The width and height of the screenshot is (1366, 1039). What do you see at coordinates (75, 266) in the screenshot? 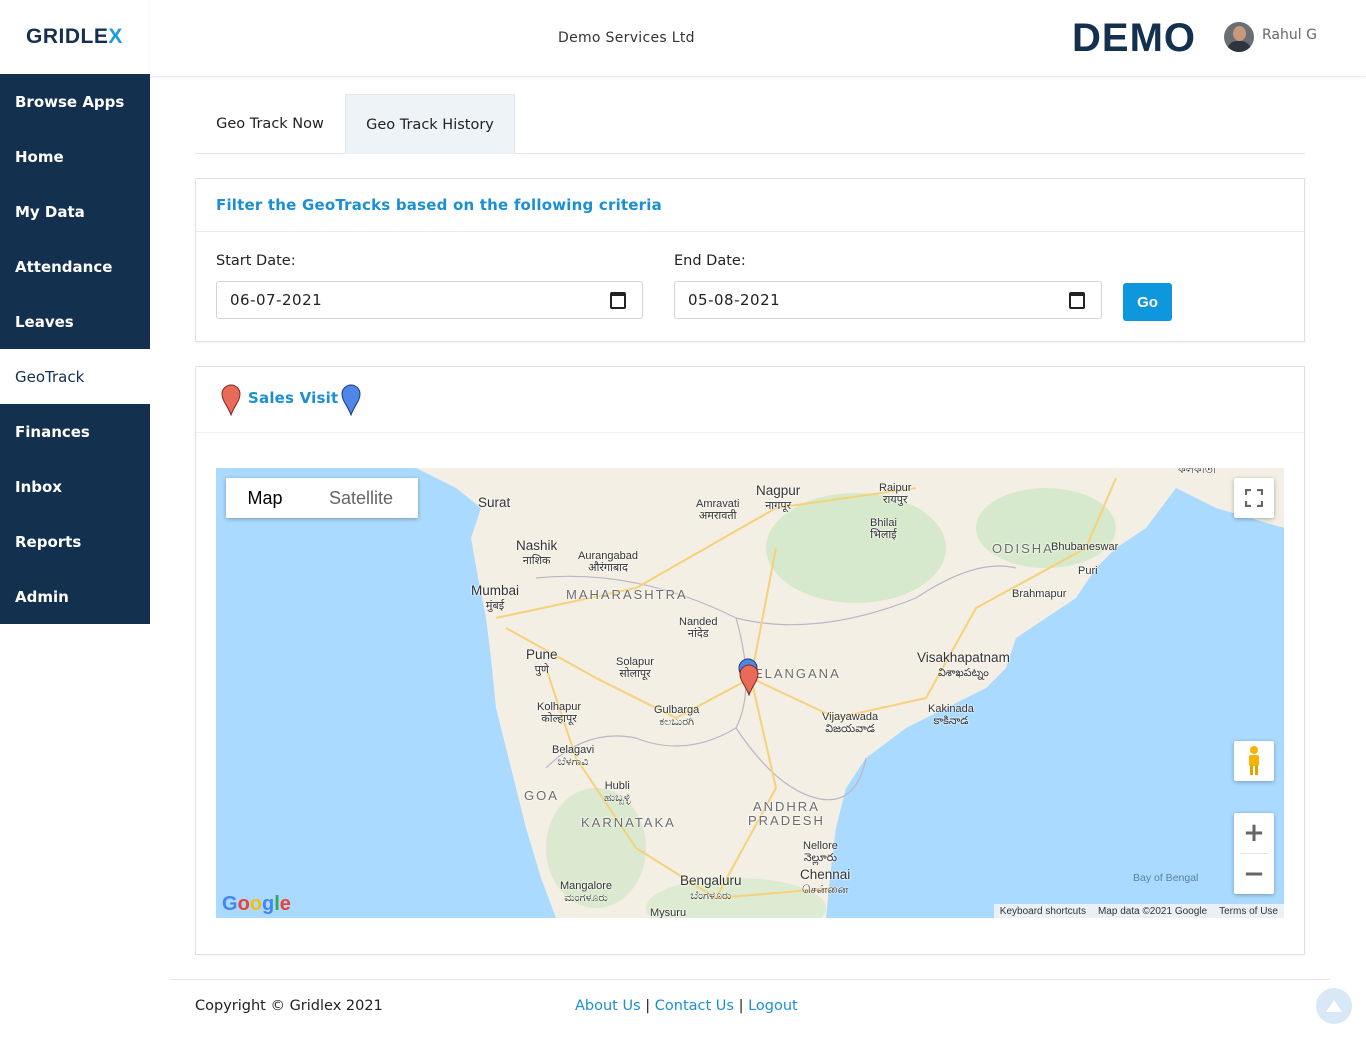
I see `sidebar-item-attendance: Attendance` at bounding box center [75, 266].